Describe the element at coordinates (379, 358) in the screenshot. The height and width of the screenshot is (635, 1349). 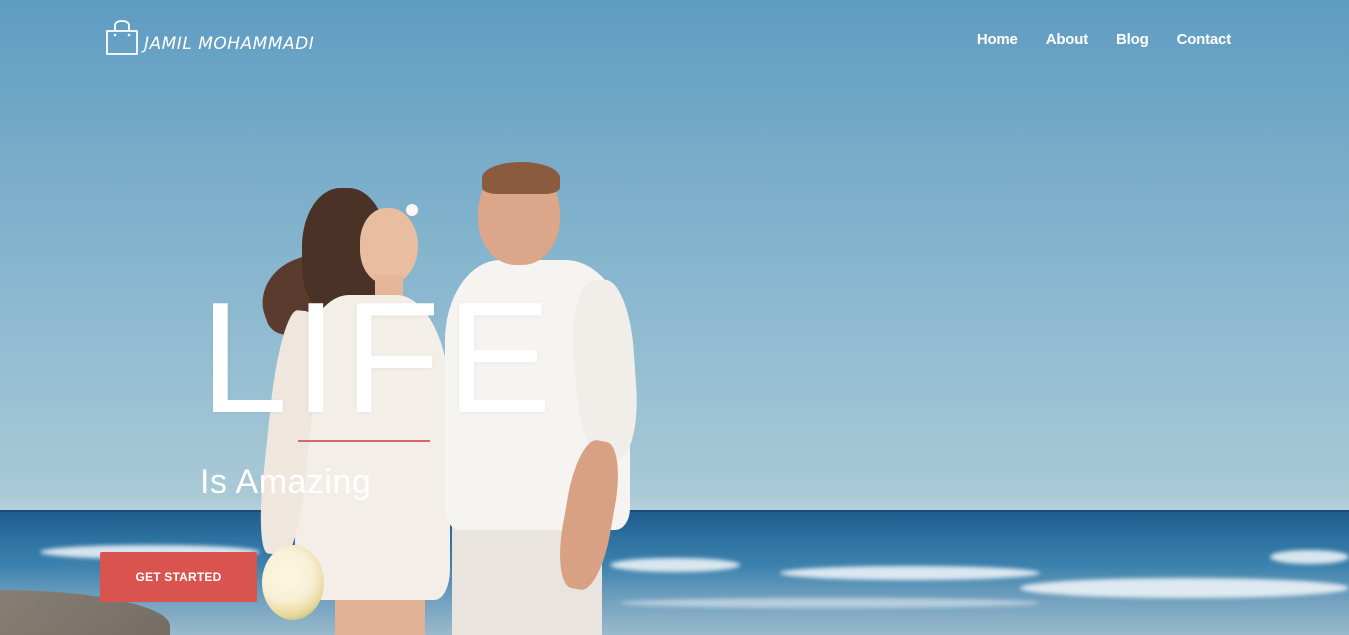
I see `hero-title: LIFE` at that location.